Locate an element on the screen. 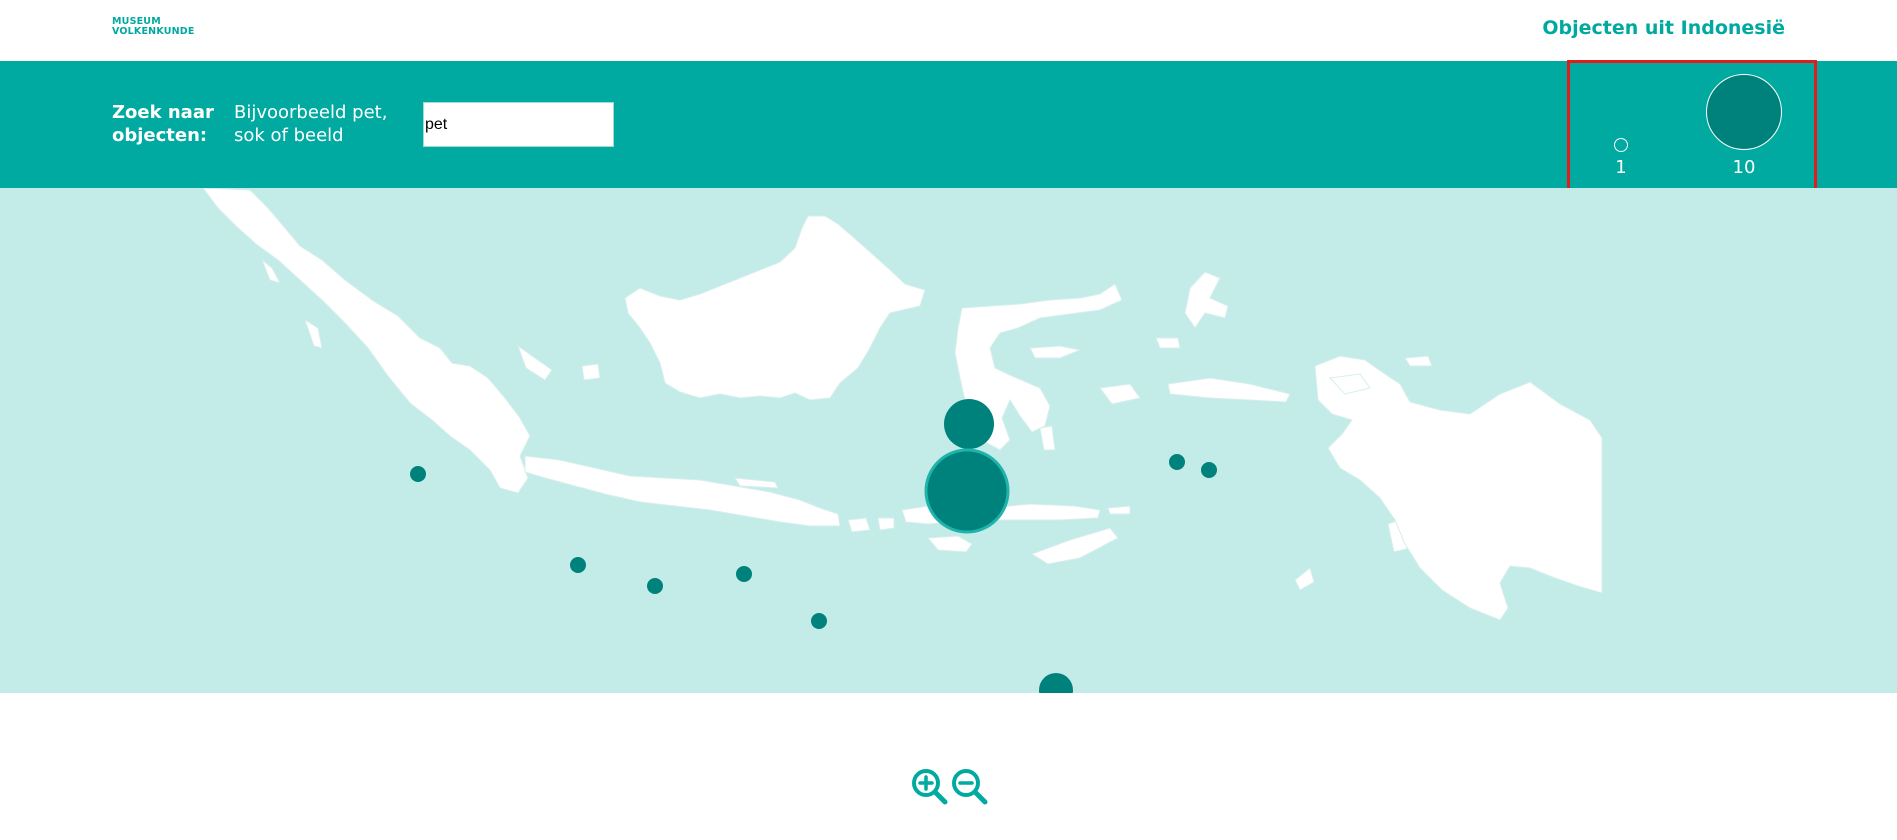 The width and height of the screenshot is (1897, 840). island-madura is located at coordinates (756, 483).